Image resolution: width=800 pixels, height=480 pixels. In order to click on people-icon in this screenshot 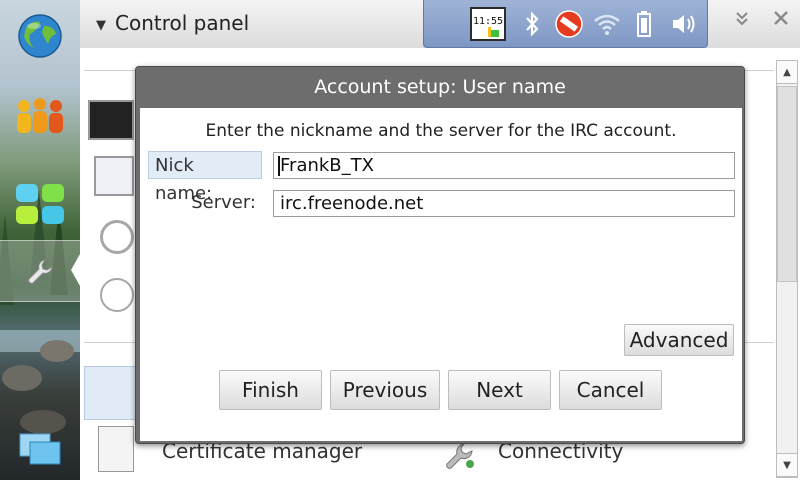, I will do `click(40, 115)`.